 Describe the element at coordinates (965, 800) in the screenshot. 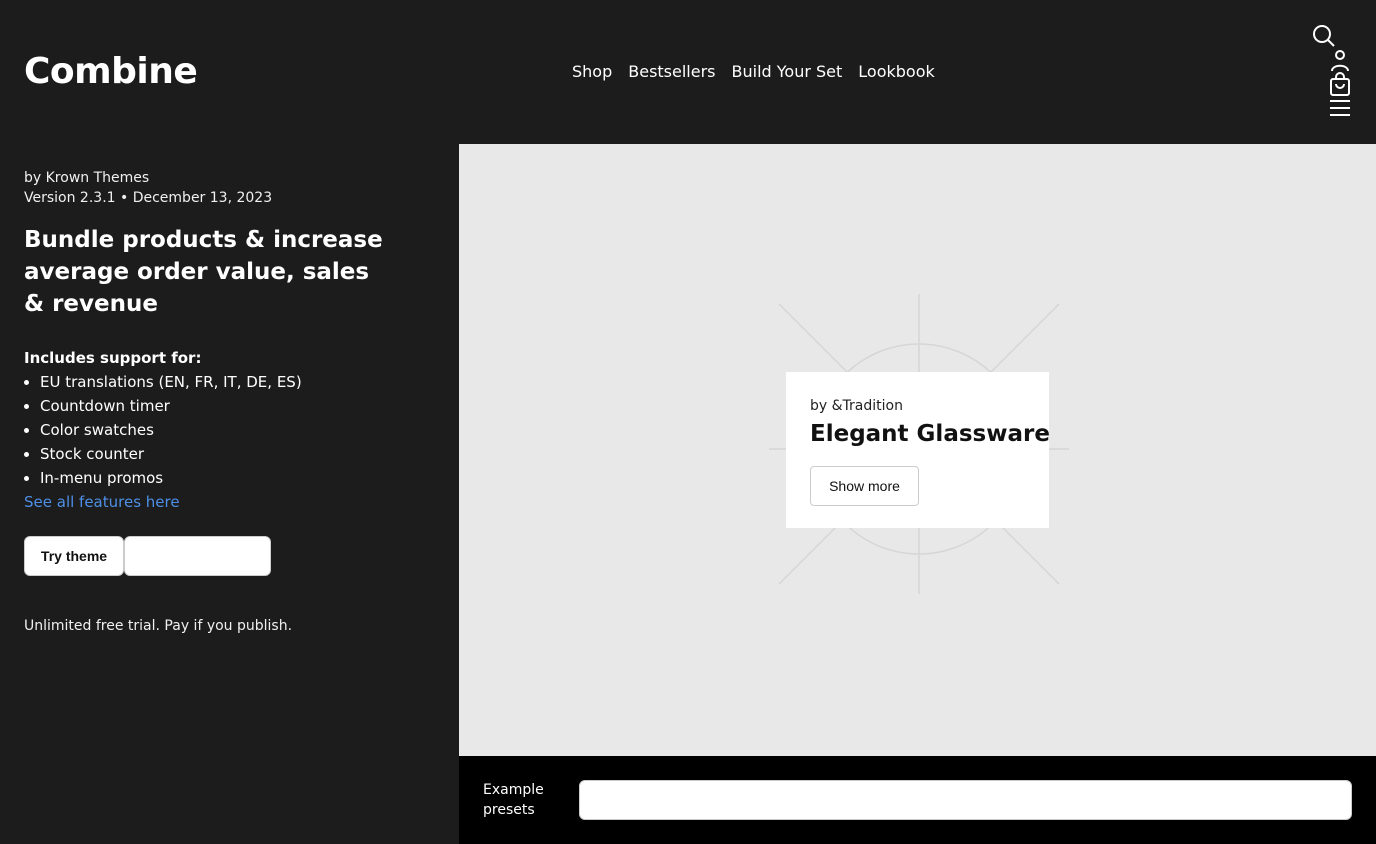

I see `presets-select` at that location.